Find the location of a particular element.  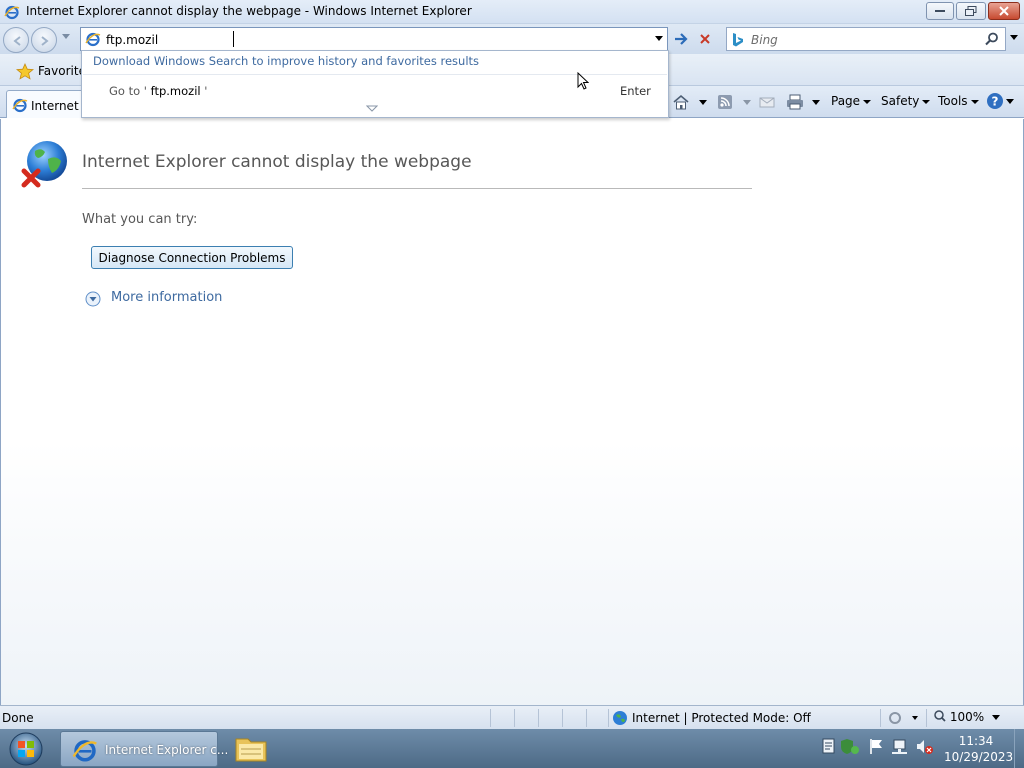

feeds-button is located at coordinates (725, 103).